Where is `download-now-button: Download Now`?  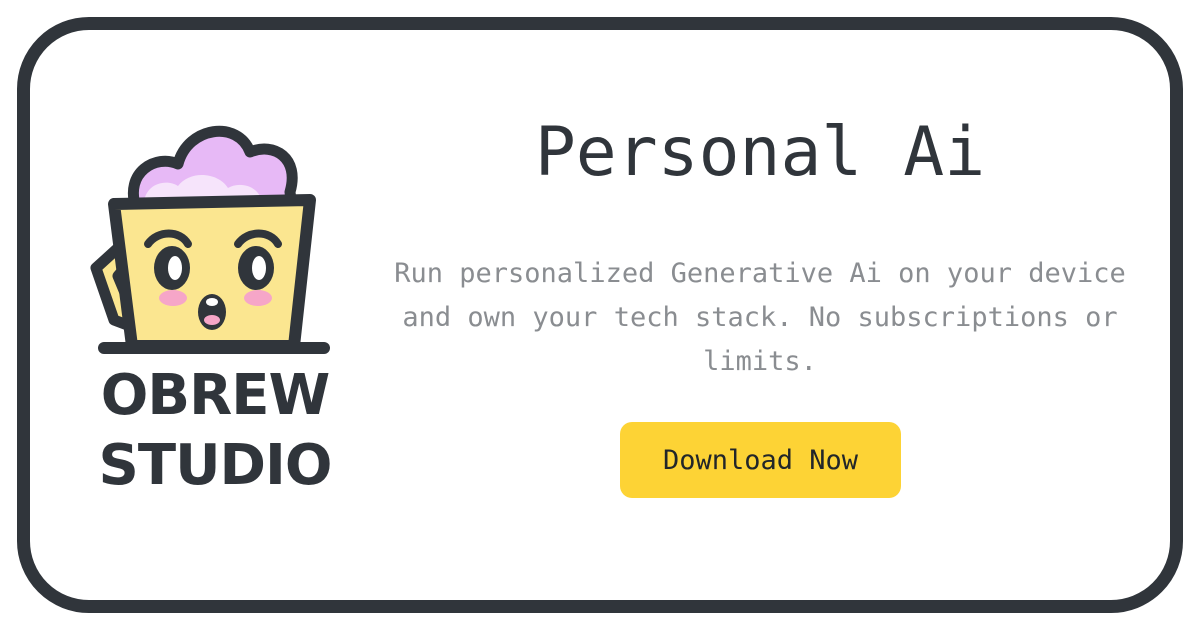 download-now-button: Download Now is located at coordinates (760, 460).